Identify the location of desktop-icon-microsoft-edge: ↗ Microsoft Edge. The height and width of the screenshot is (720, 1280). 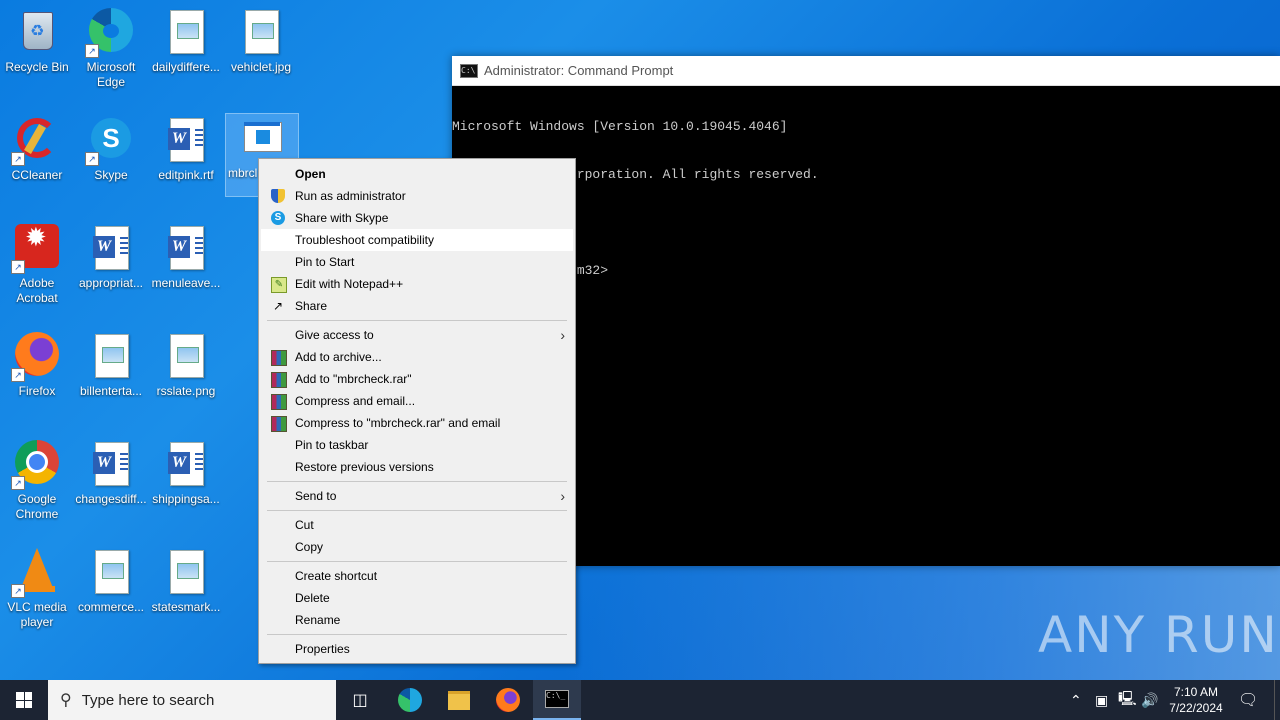
(111, 49).